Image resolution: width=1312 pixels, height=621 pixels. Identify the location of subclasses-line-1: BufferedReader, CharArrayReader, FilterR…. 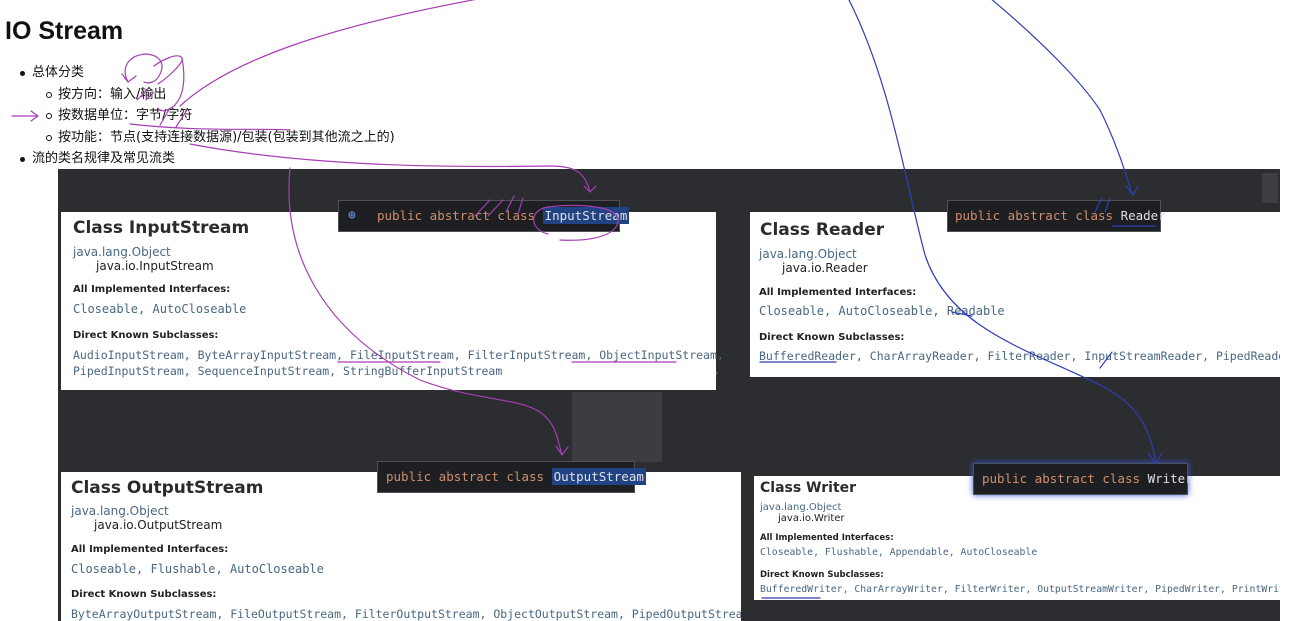
(1019, 356).